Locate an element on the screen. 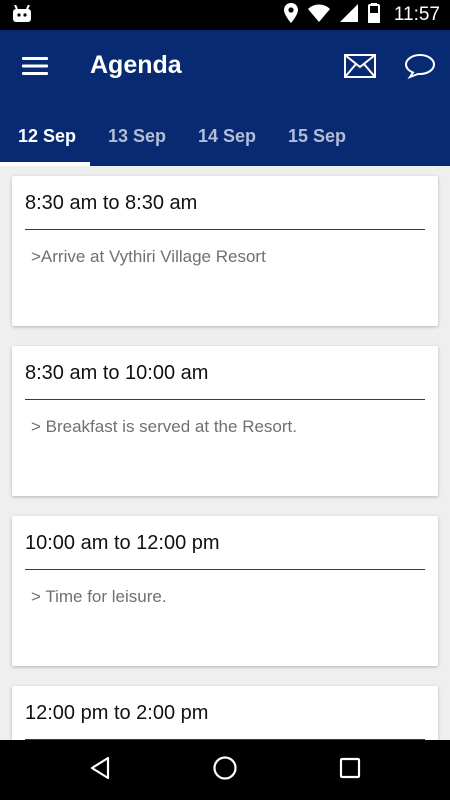  system-nav-bar is located at coordinates (225, 770).